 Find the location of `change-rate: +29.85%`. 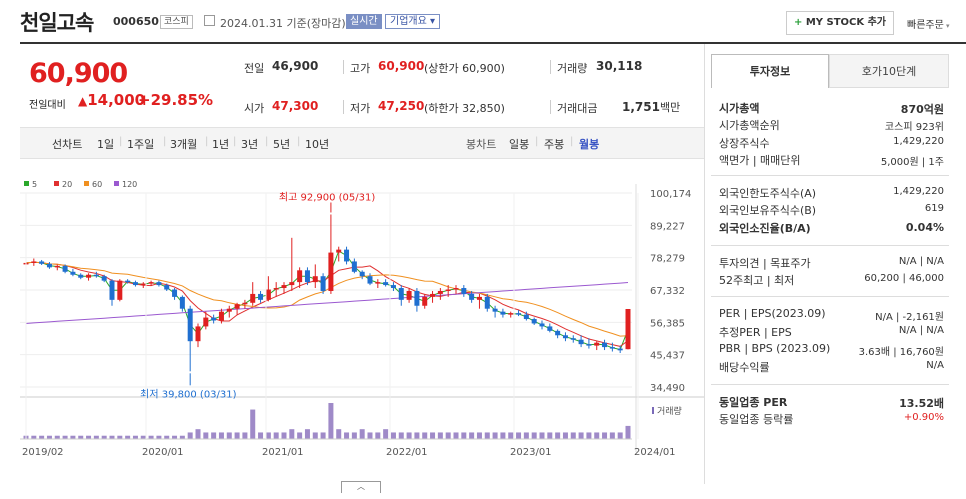

change-rate: +29.85% is located at coordinates (176, 100).